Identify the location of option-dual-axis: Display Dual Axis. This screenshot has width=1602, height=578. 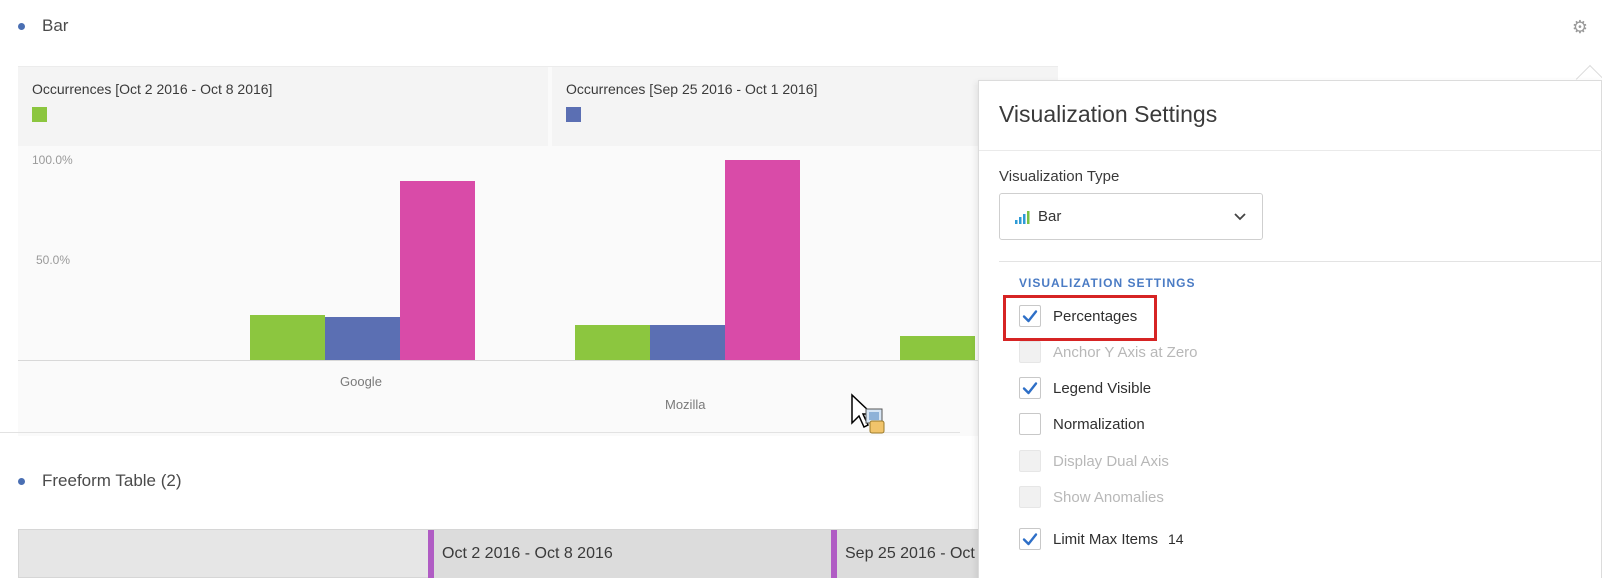
(1094, 461).